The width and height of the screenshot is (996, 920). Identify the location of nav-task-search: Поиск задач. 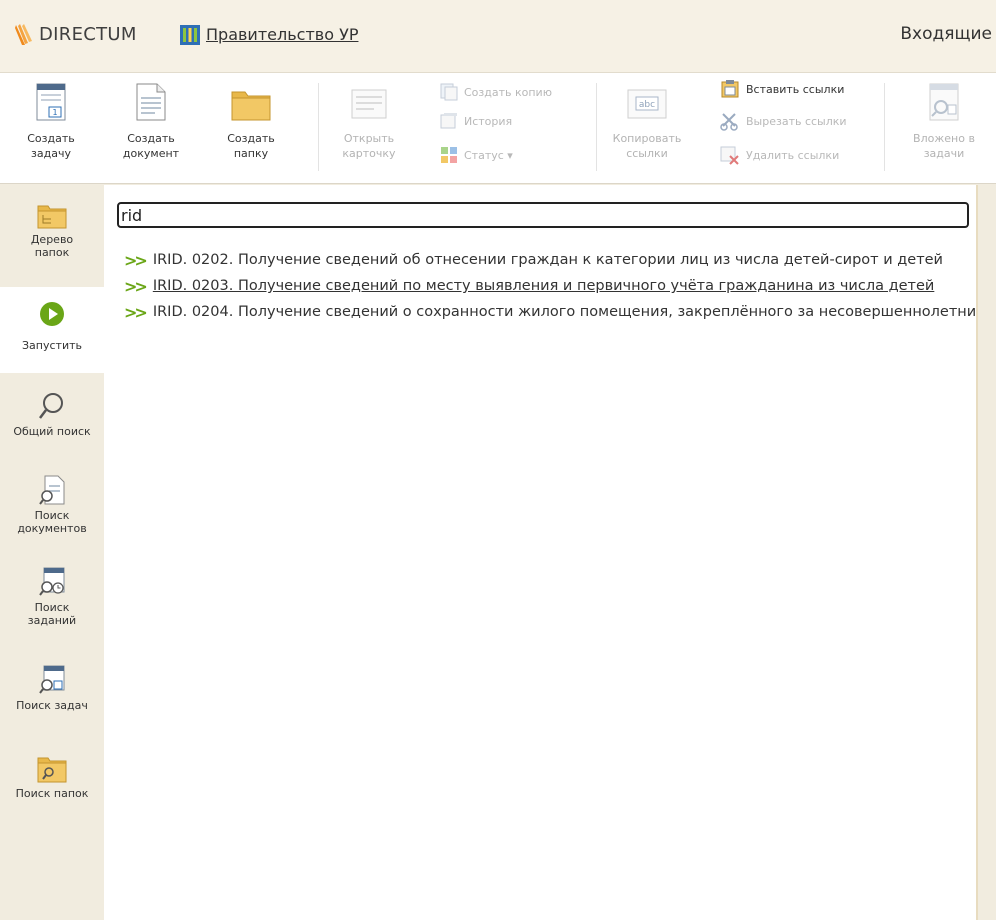
(52, 688).